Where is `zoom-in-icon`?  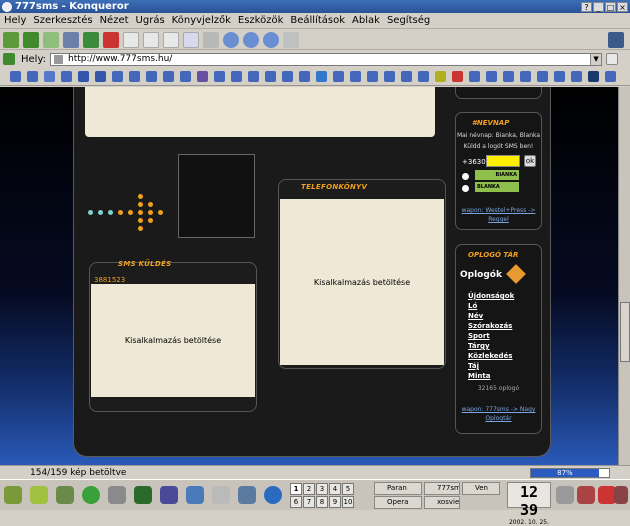 zoom-in-icon is located at coordinates (251, 39).